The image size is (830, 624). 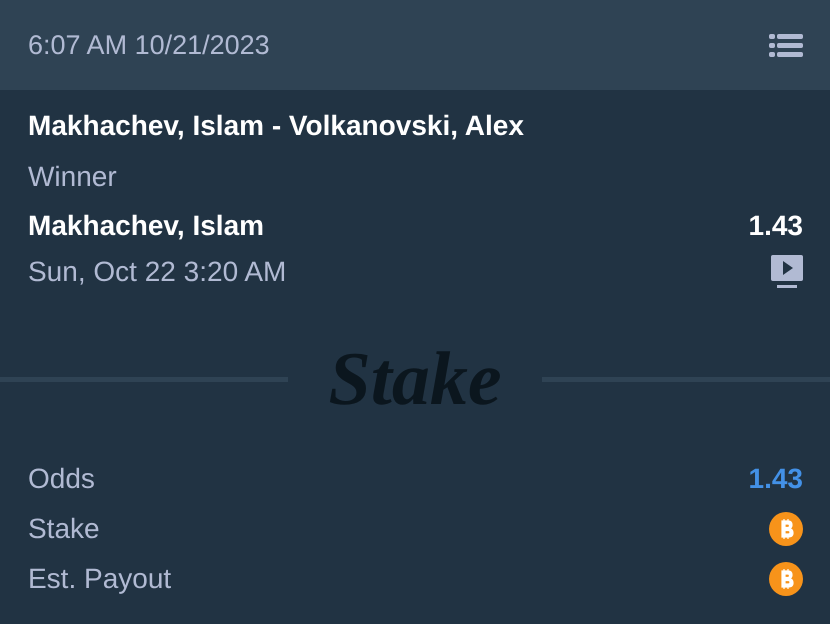 I want to click on summary-label: Est. Payout, so click(x=100, y=579).